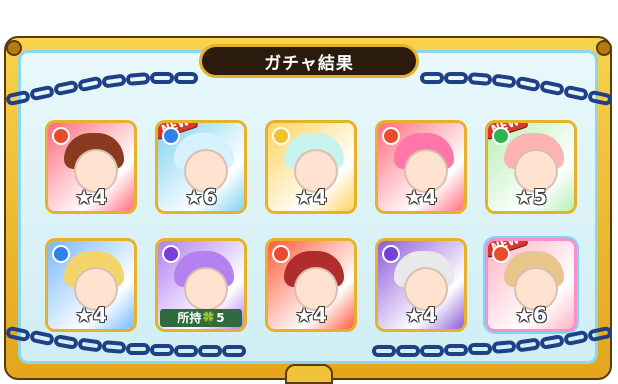 This screenshot has width=618, height=384. What do you see at coordinates (206, 289) in the screenshot?
I see `character-face` at bounding box center [206, 289].